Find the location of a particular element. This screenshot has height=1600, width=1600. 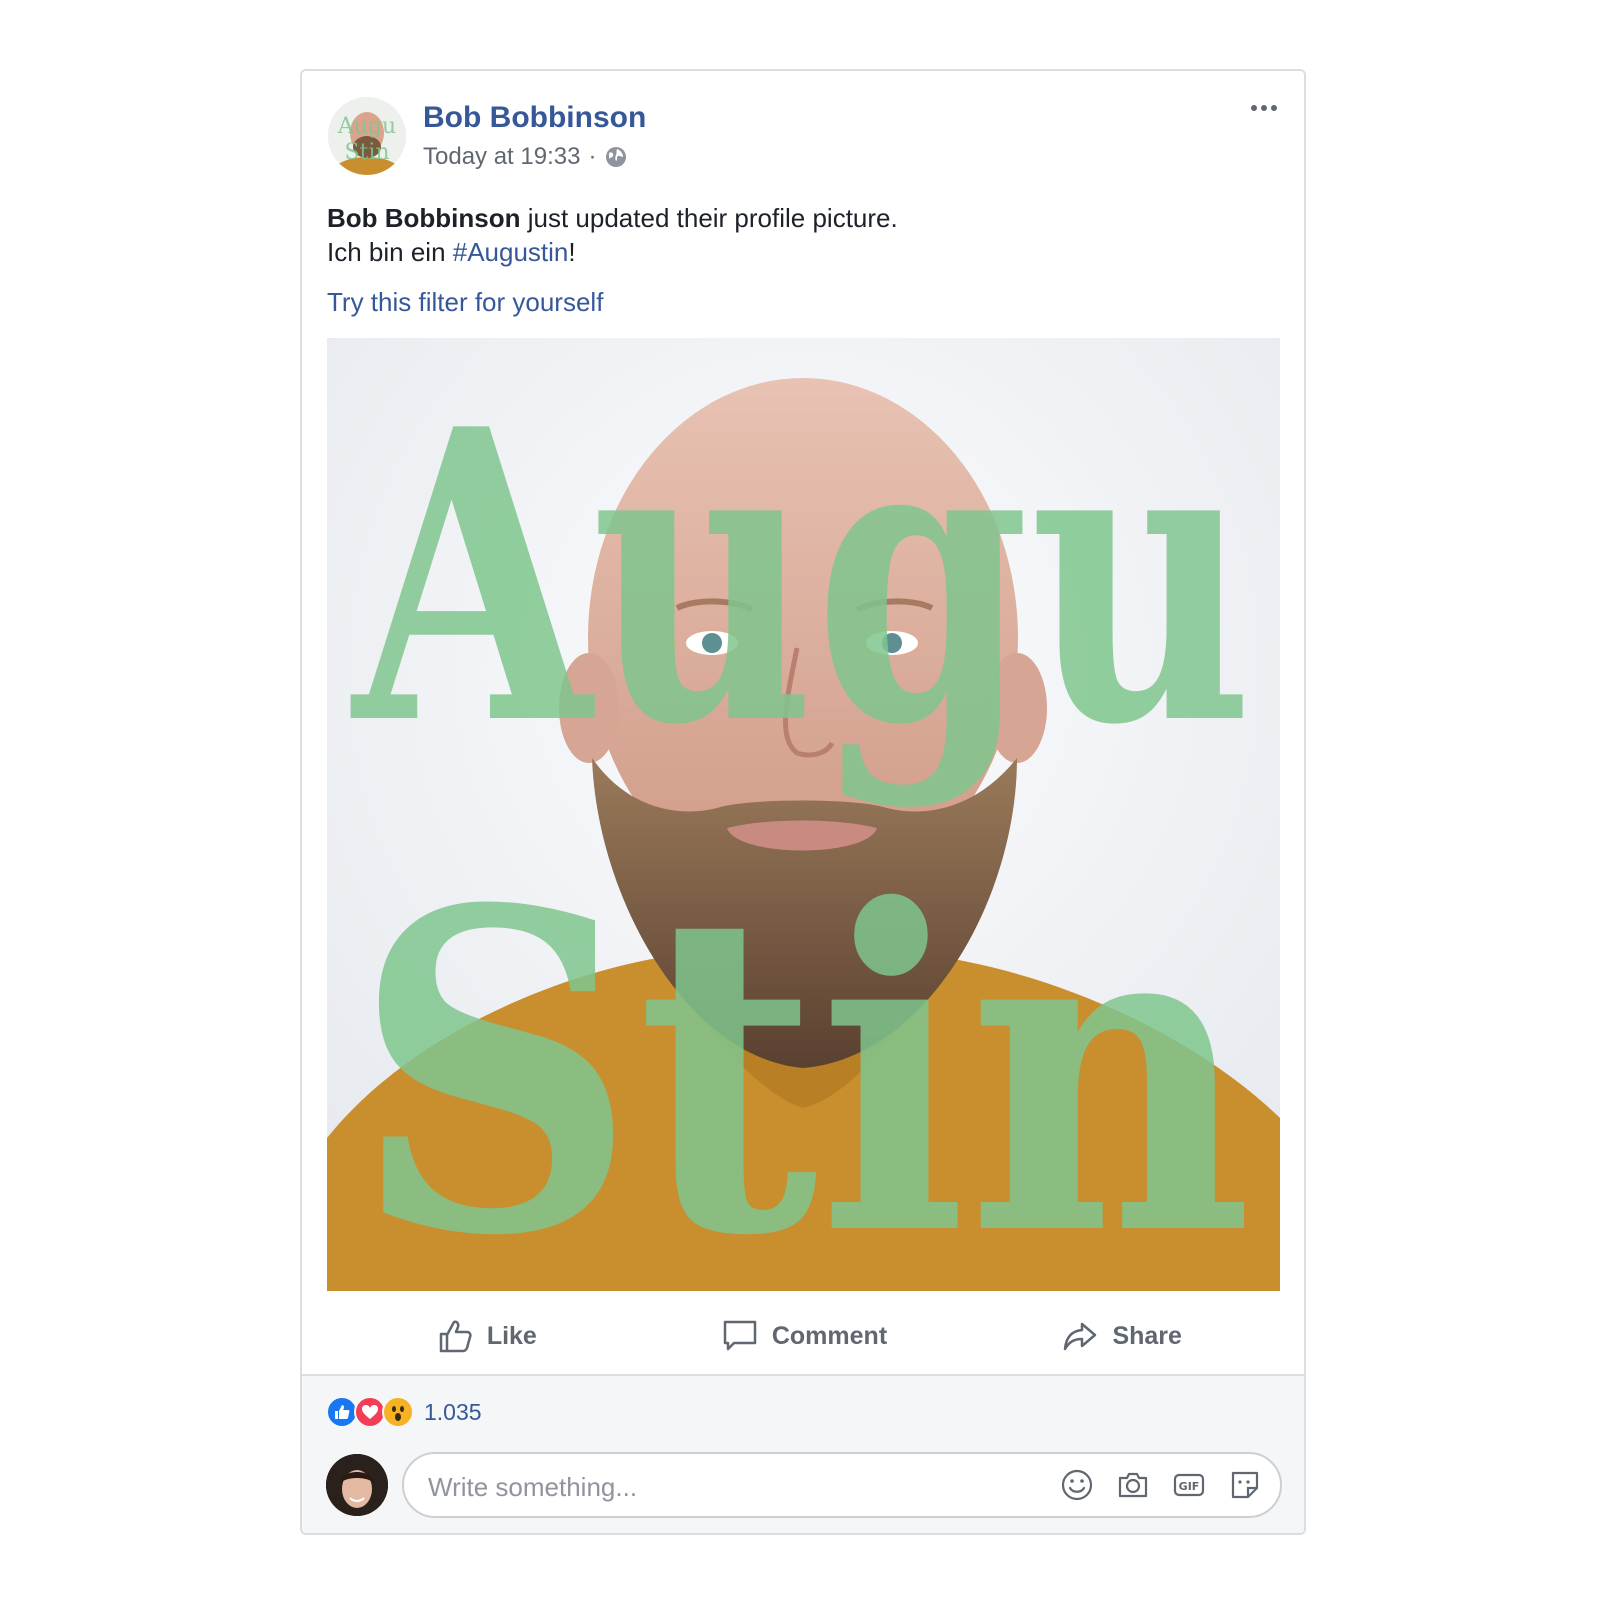

like-label: Like is located at coordinates (511, 1335).